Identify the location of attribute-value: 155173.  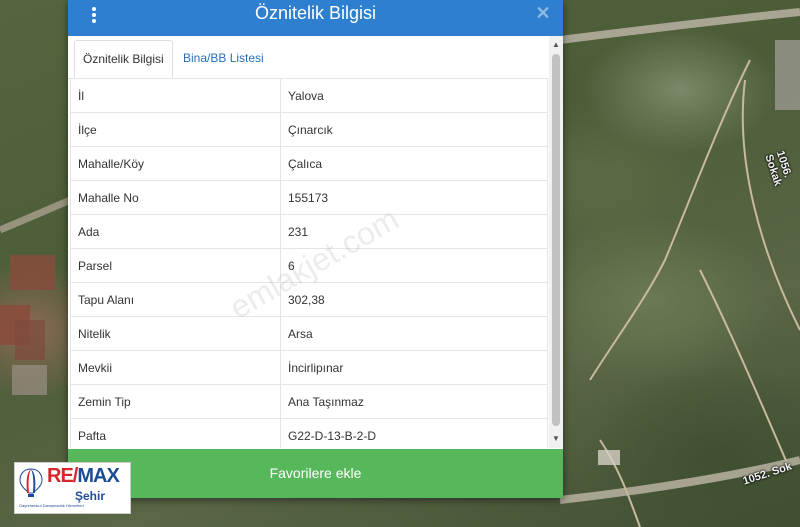
(414, 197).